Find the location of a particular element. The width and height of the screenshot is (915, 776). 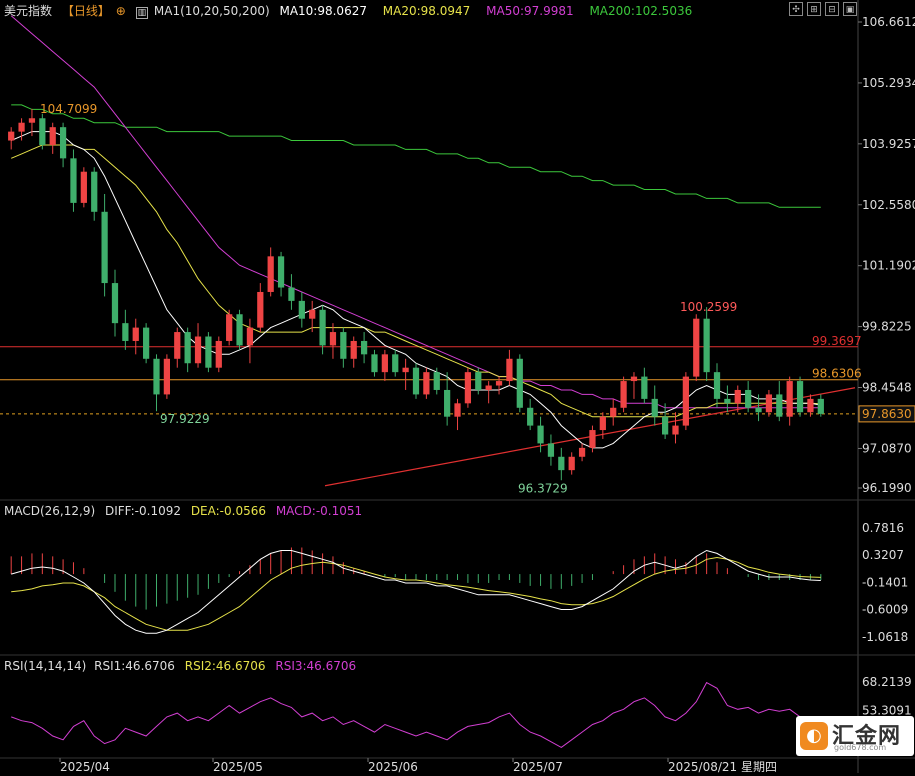

rsi1-value: RSI1:46.6706 is located at coordinates (134, 666).